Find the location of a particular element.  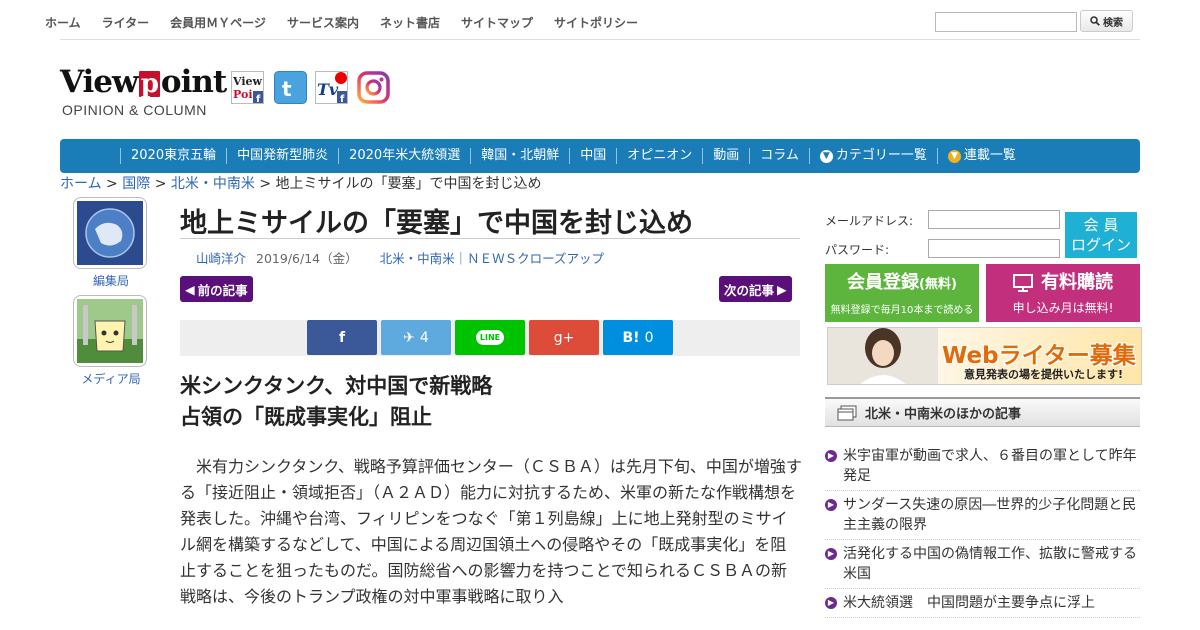

nav-korea: 韓国・北朝鮮 is located at coordinates (519, 156).